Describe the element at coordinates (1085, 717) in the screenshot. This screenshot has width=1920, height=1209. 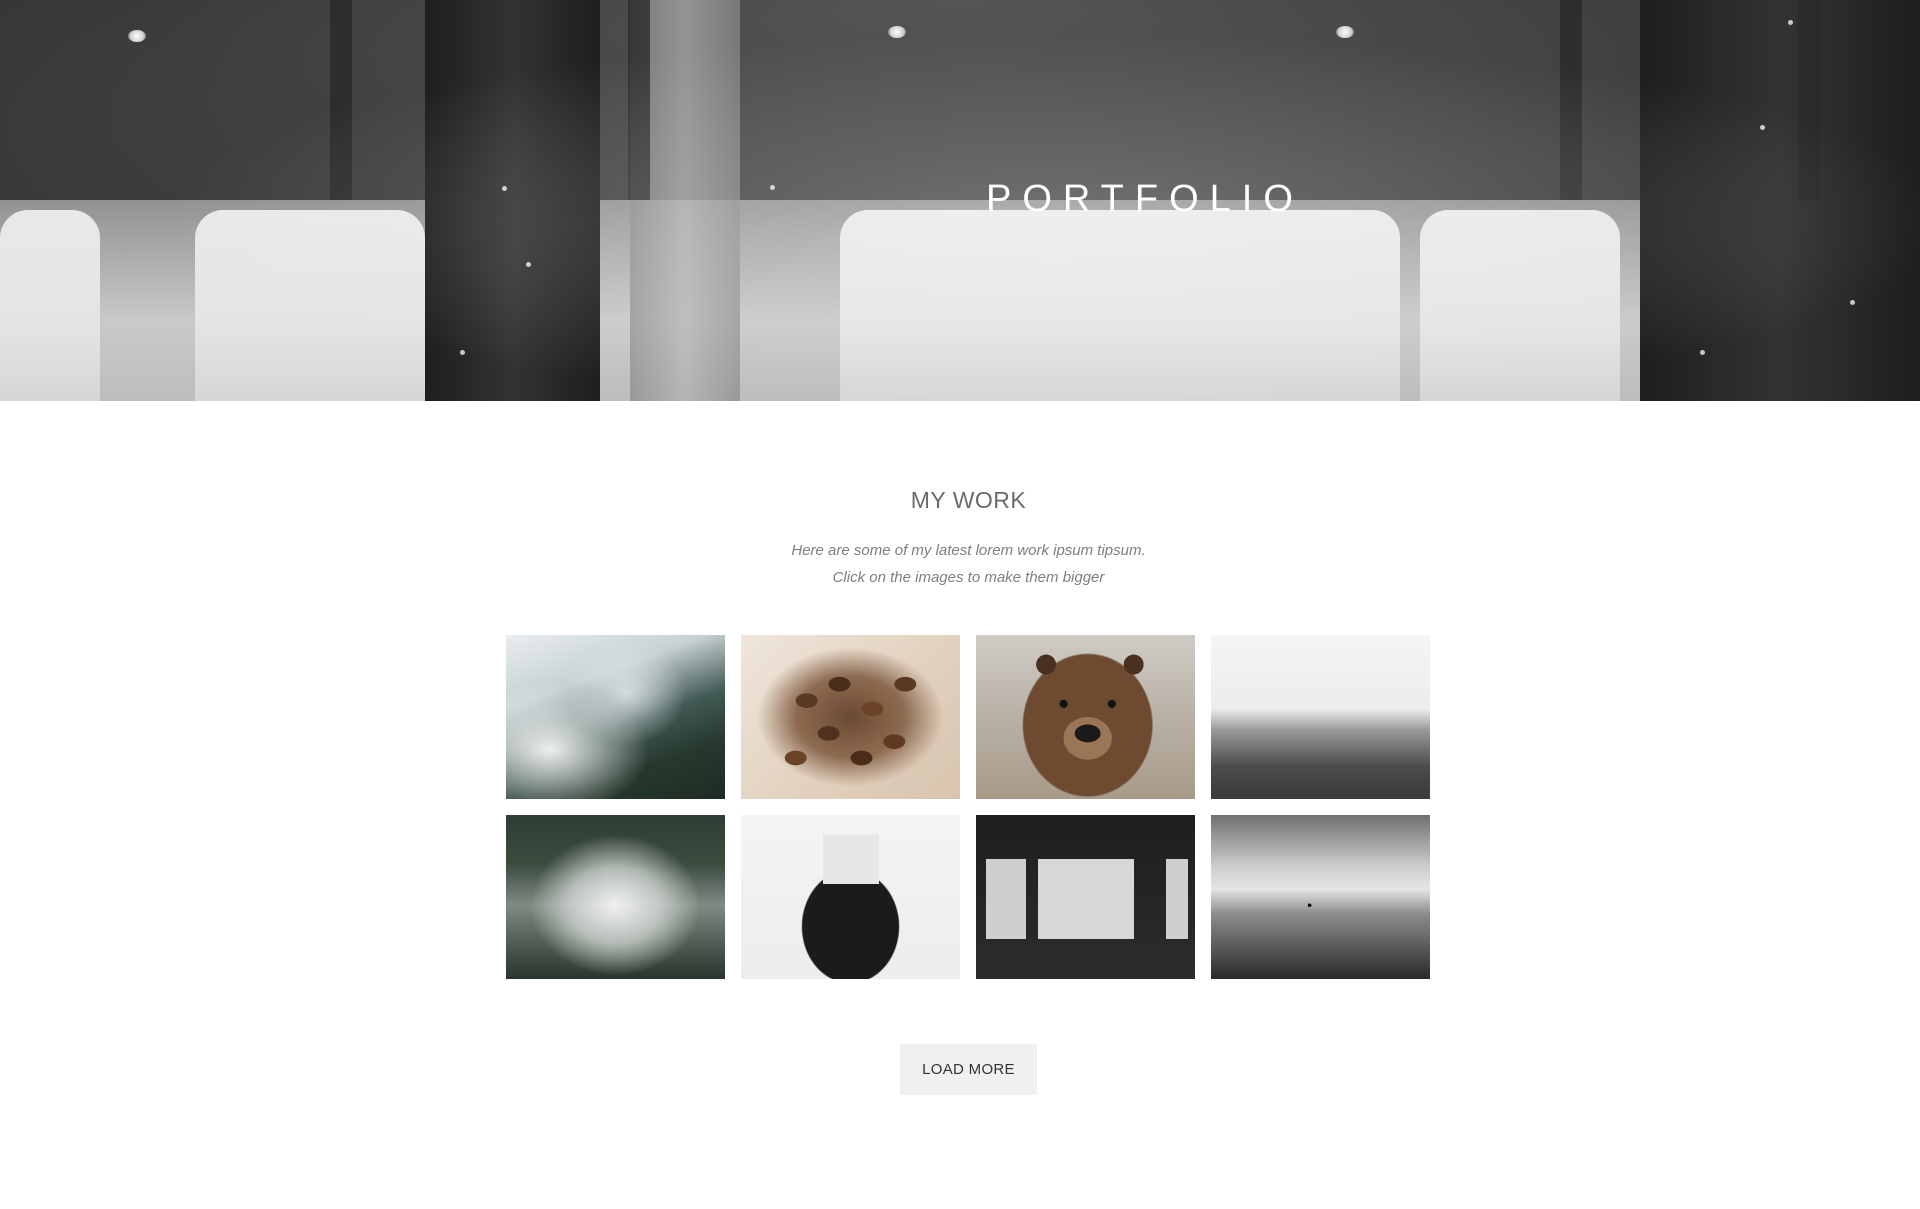
I see `gallery-thumbnail-bear` at that location.